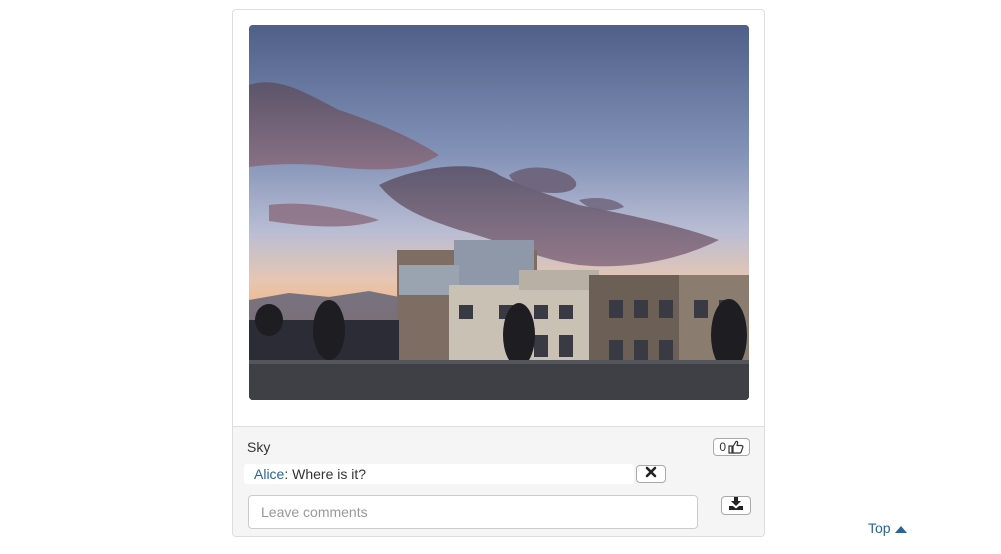  What do you see at coordinates (900, 528) in the screenshot?
I see `triangle-up-icon` at bounding box center [900, 528].